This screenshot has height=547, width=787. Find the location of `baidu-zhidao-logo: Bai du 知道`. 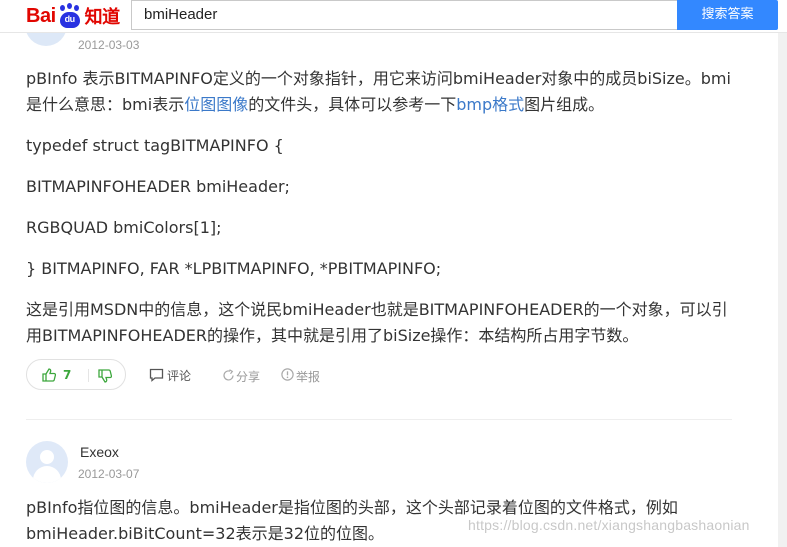

baidu-zhidao-logo: Bai du 知道 is located at coordinates (73, 16).